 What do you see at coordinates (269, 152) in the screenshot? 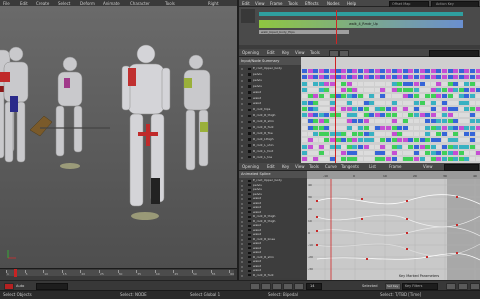
I see `keyframe-tree-row: R_root_L_foot` at bounding box center [269, 152].